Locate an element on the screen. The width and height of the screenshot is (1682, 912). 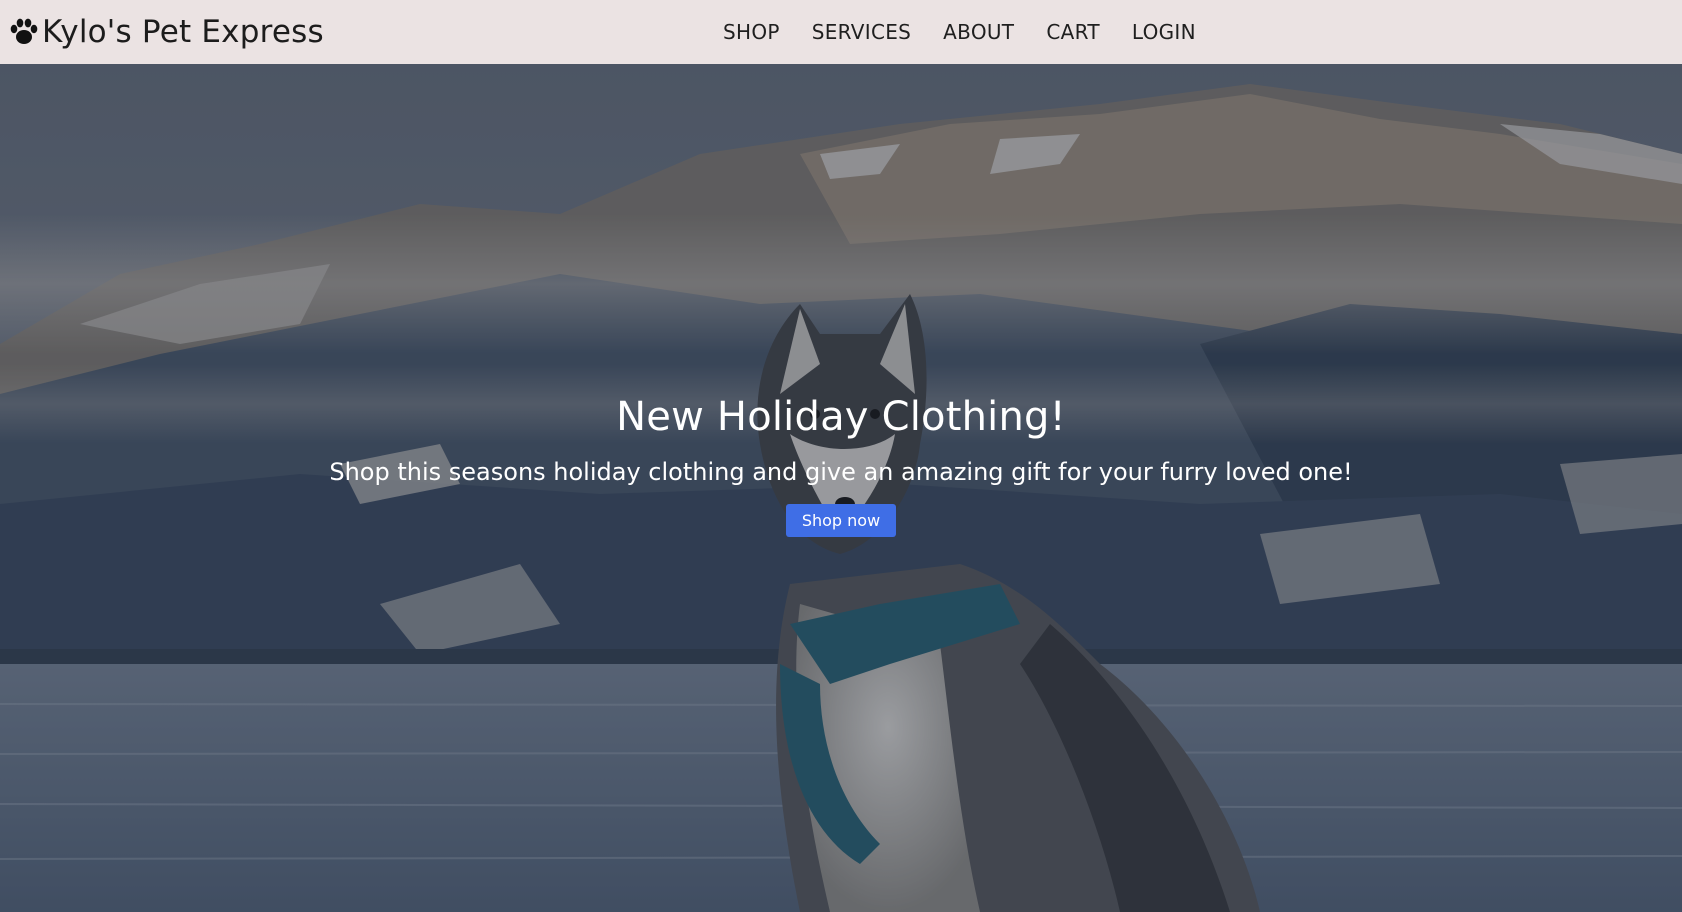
brand-logo-link: Kylo's Pet Express is located at coordinates (166, 32).